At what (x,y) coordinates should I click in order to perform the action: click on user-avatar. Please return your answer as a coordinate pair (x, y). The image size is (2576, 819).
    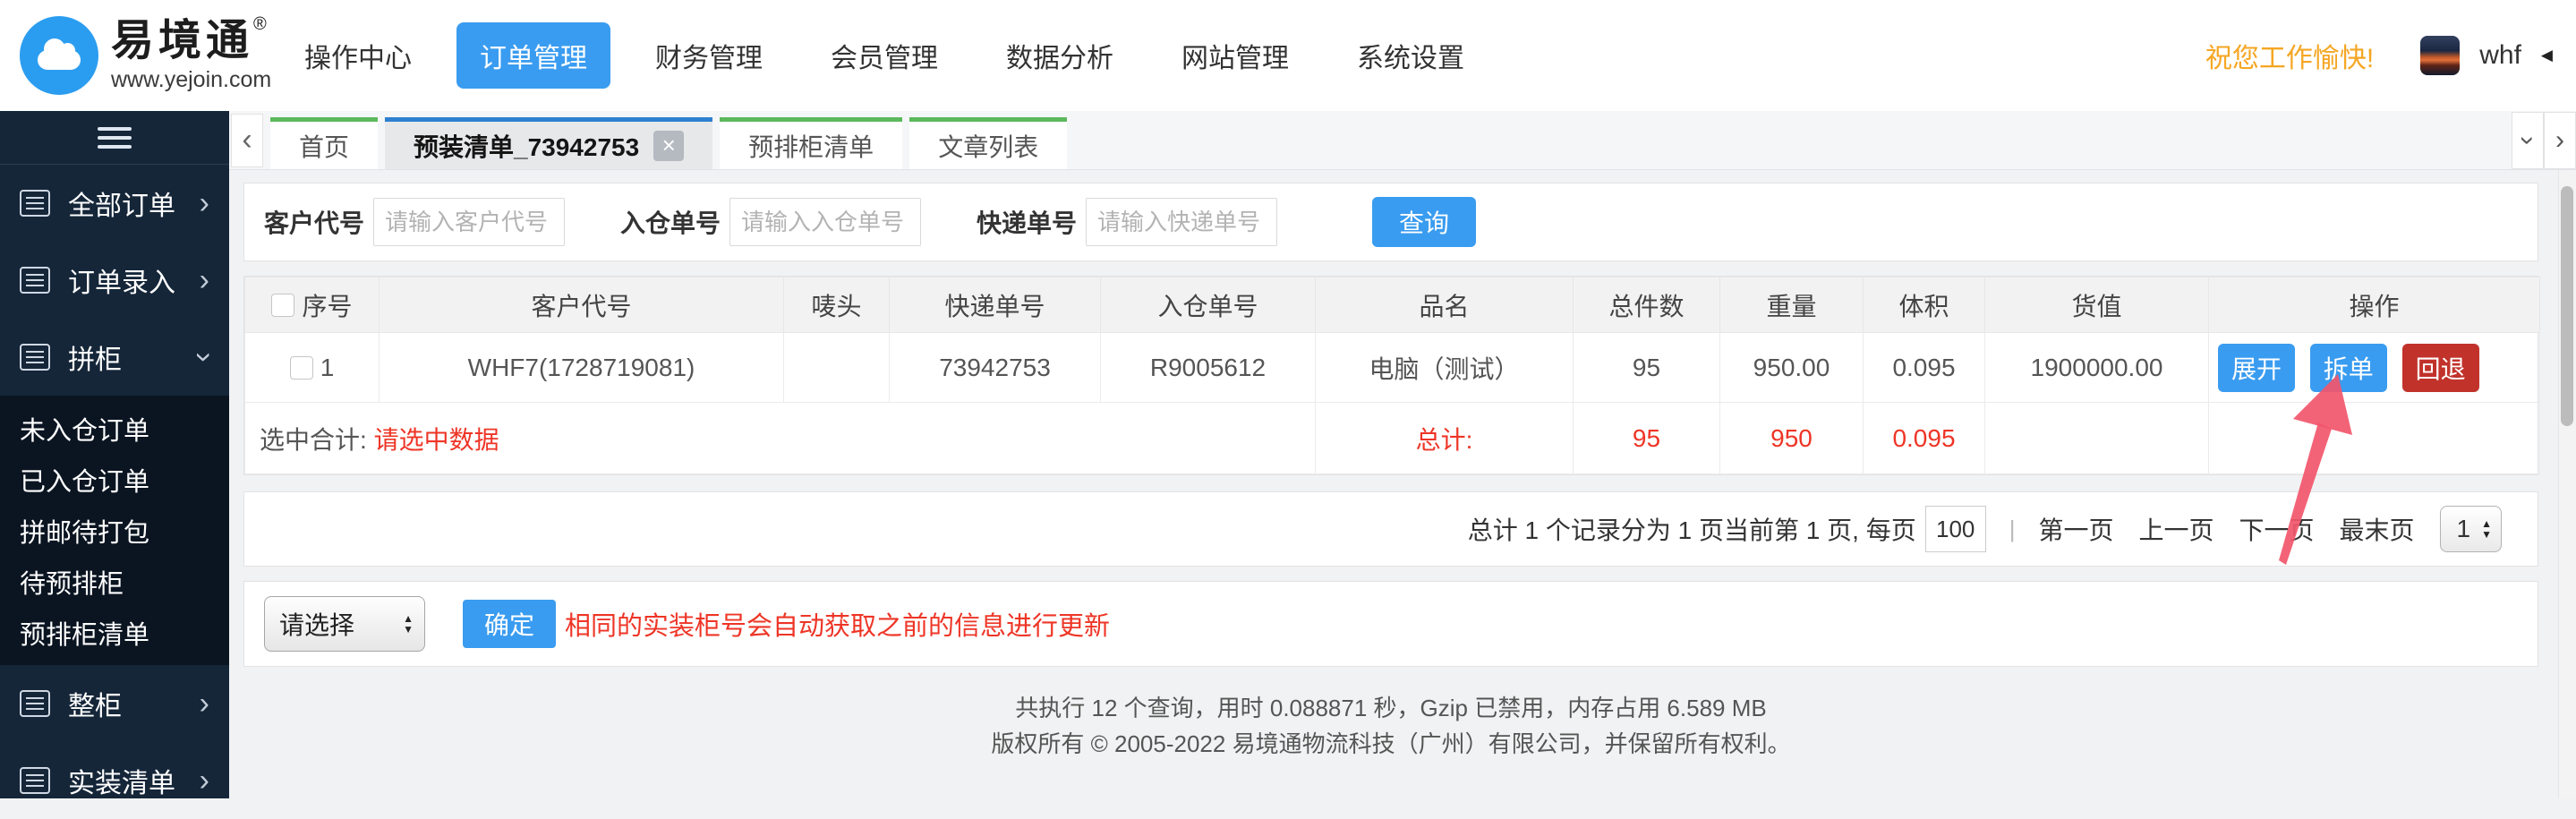
    Looking at the image, I should click on (2440, 55).